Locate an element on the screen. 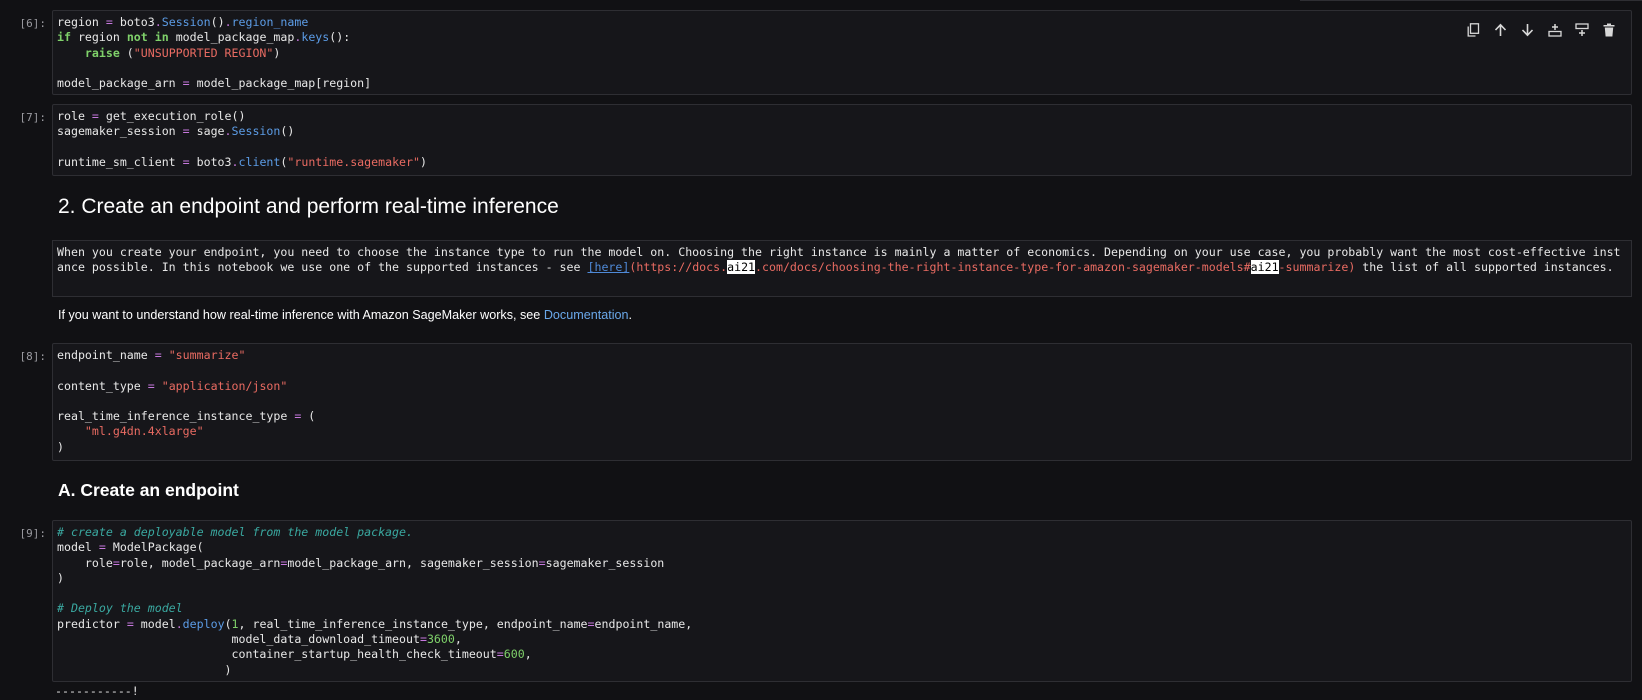  subsection-heading: A. Create an endpoint is located at coordinates (148, 490).